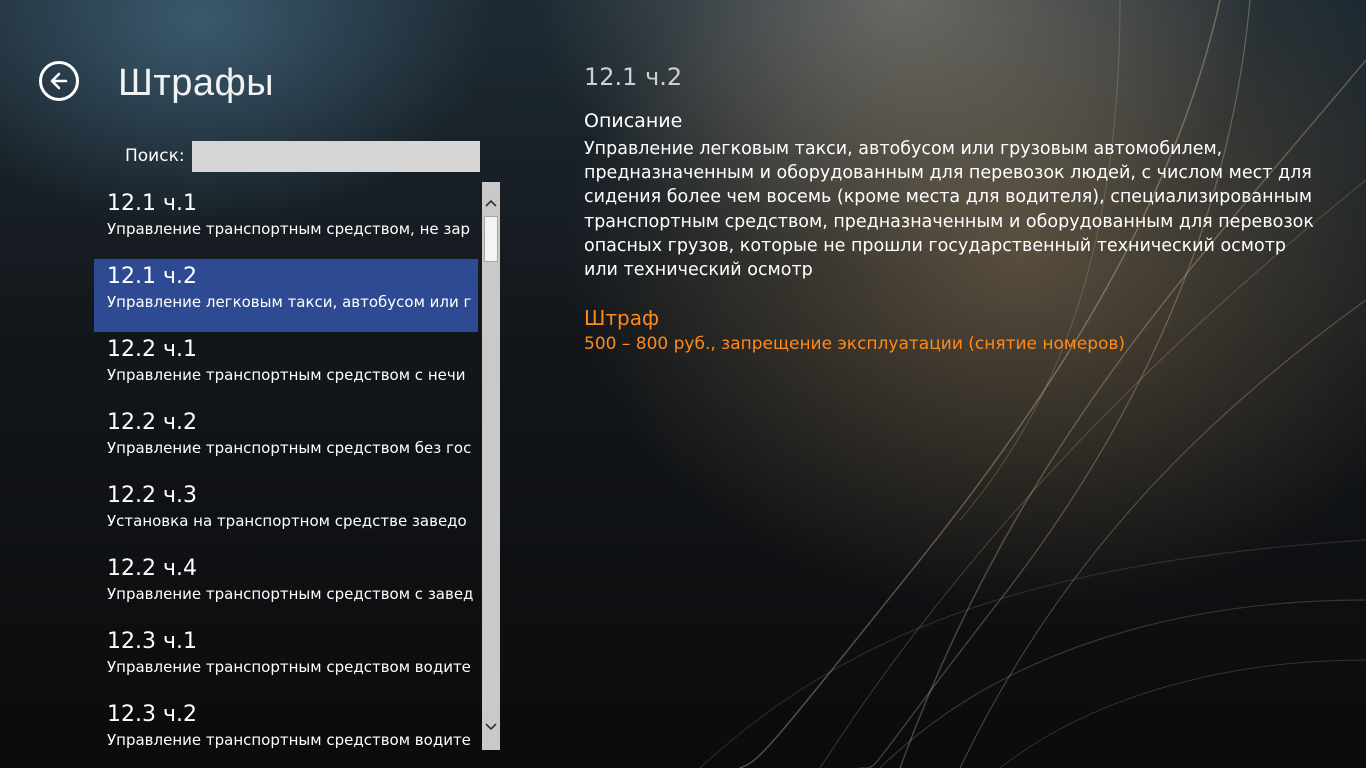  What do you see at coordinates (152, 714) in the screenshot?
I see `list-item-code: 12.3 ч.2` at bounding box center [152, 714].